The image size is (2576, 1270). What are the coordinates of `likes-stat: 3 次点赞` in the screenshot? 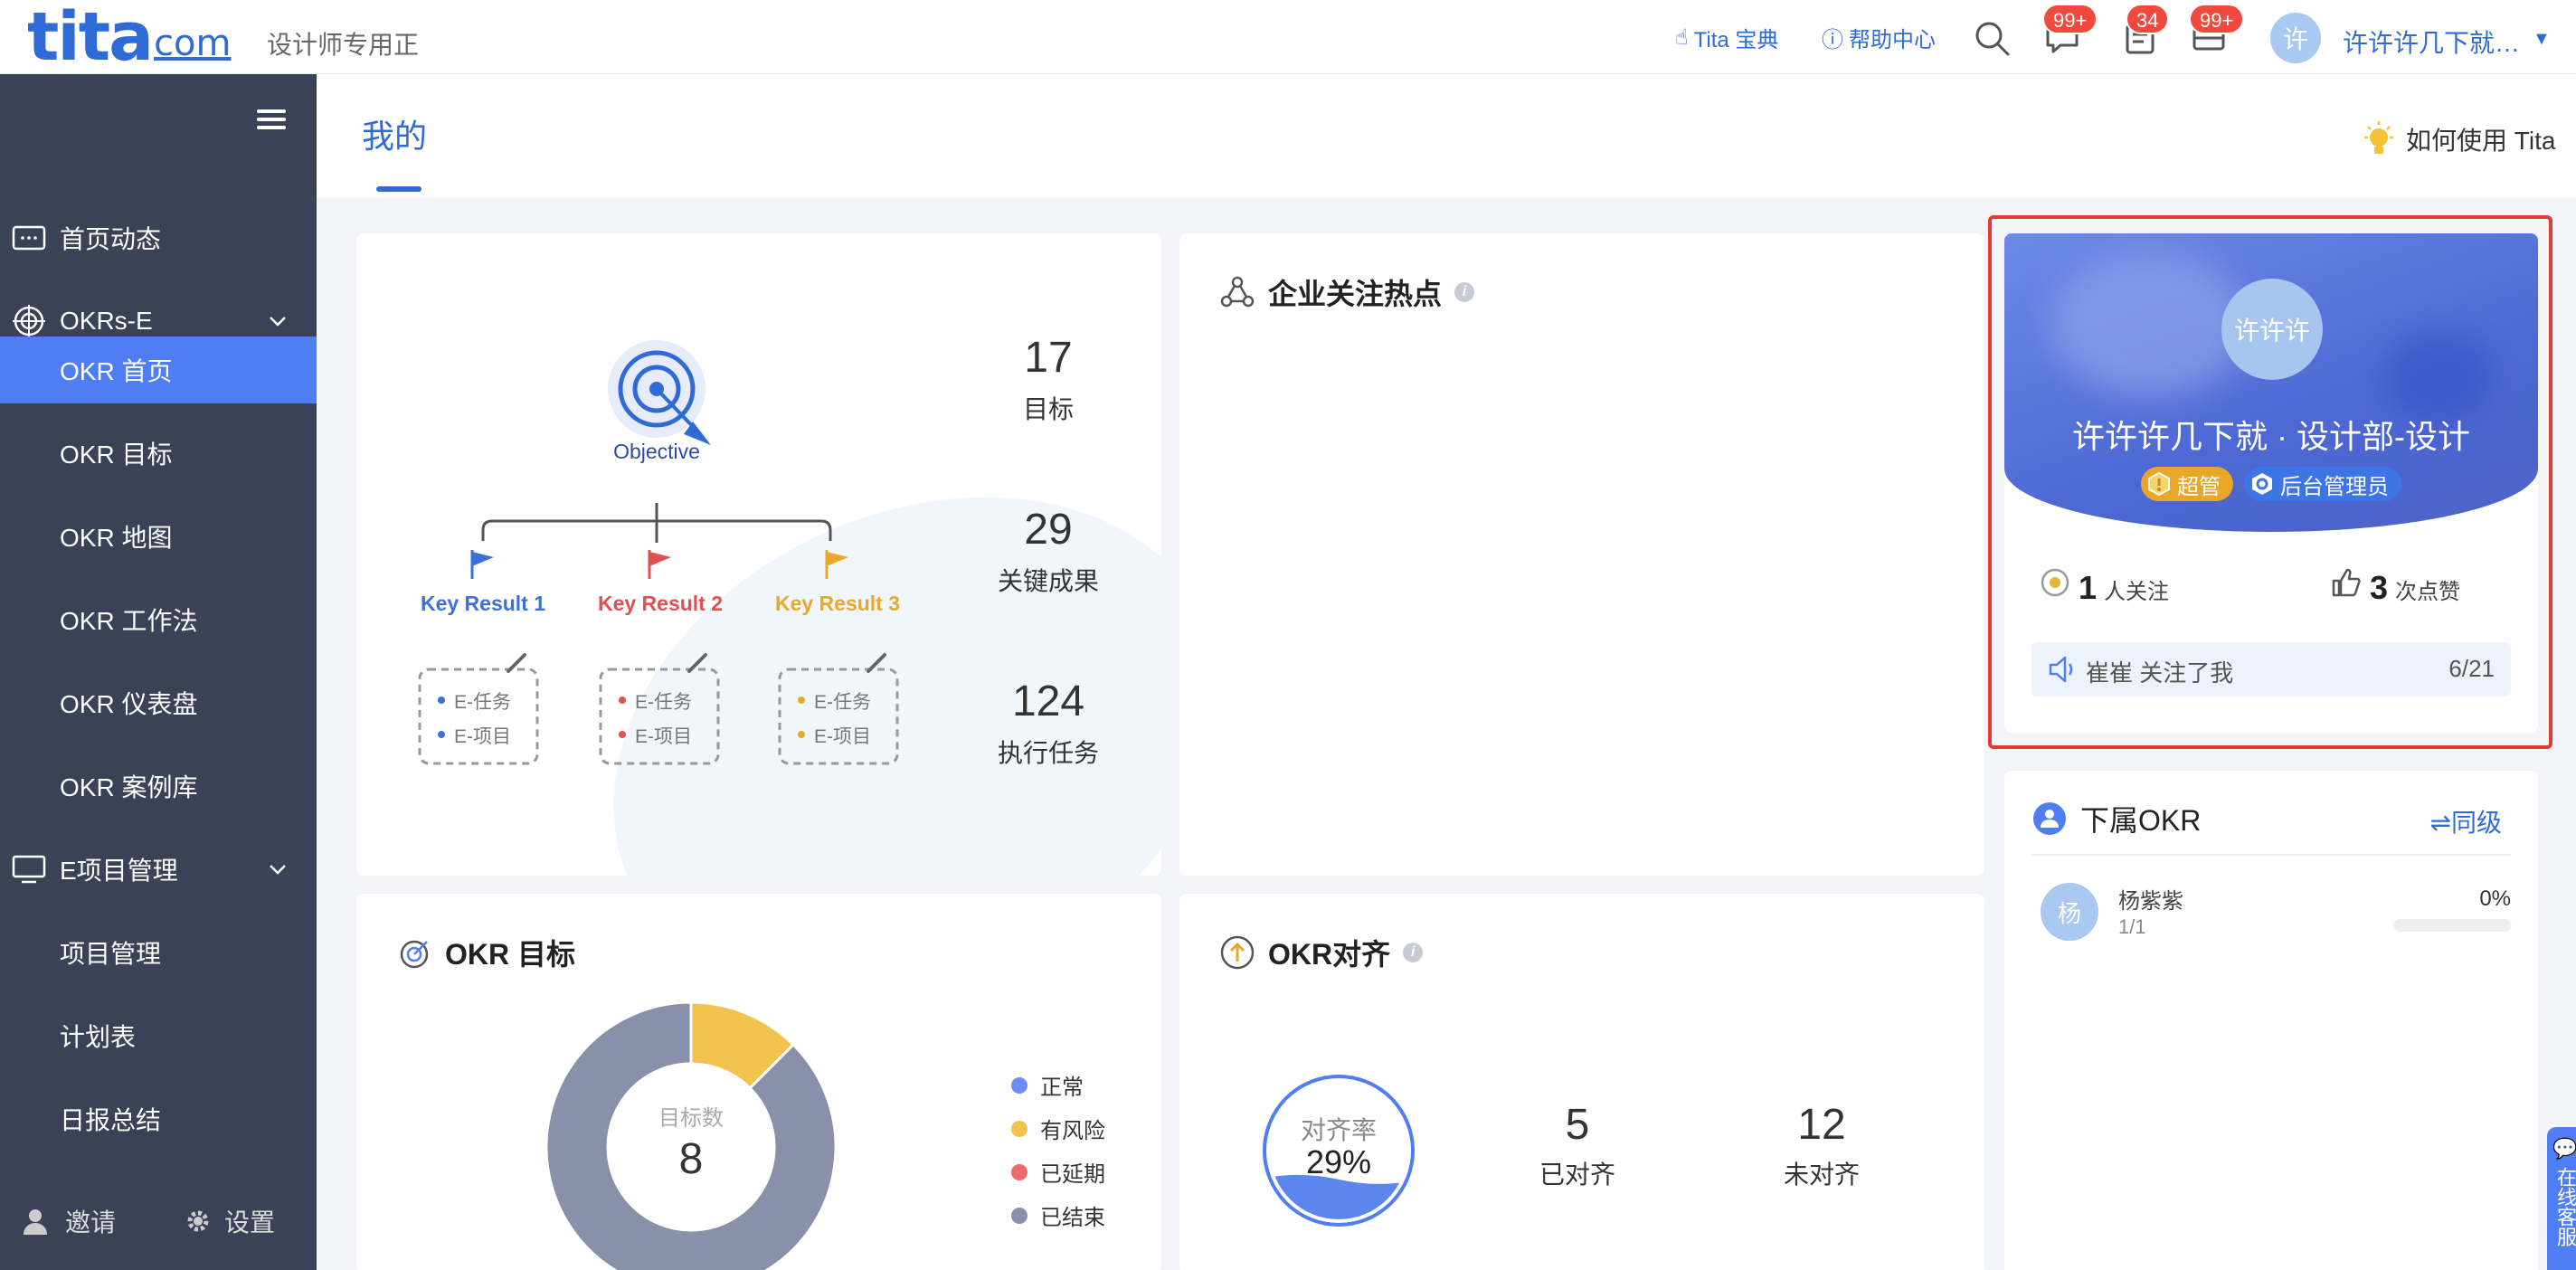 It's located at (2395, 586).